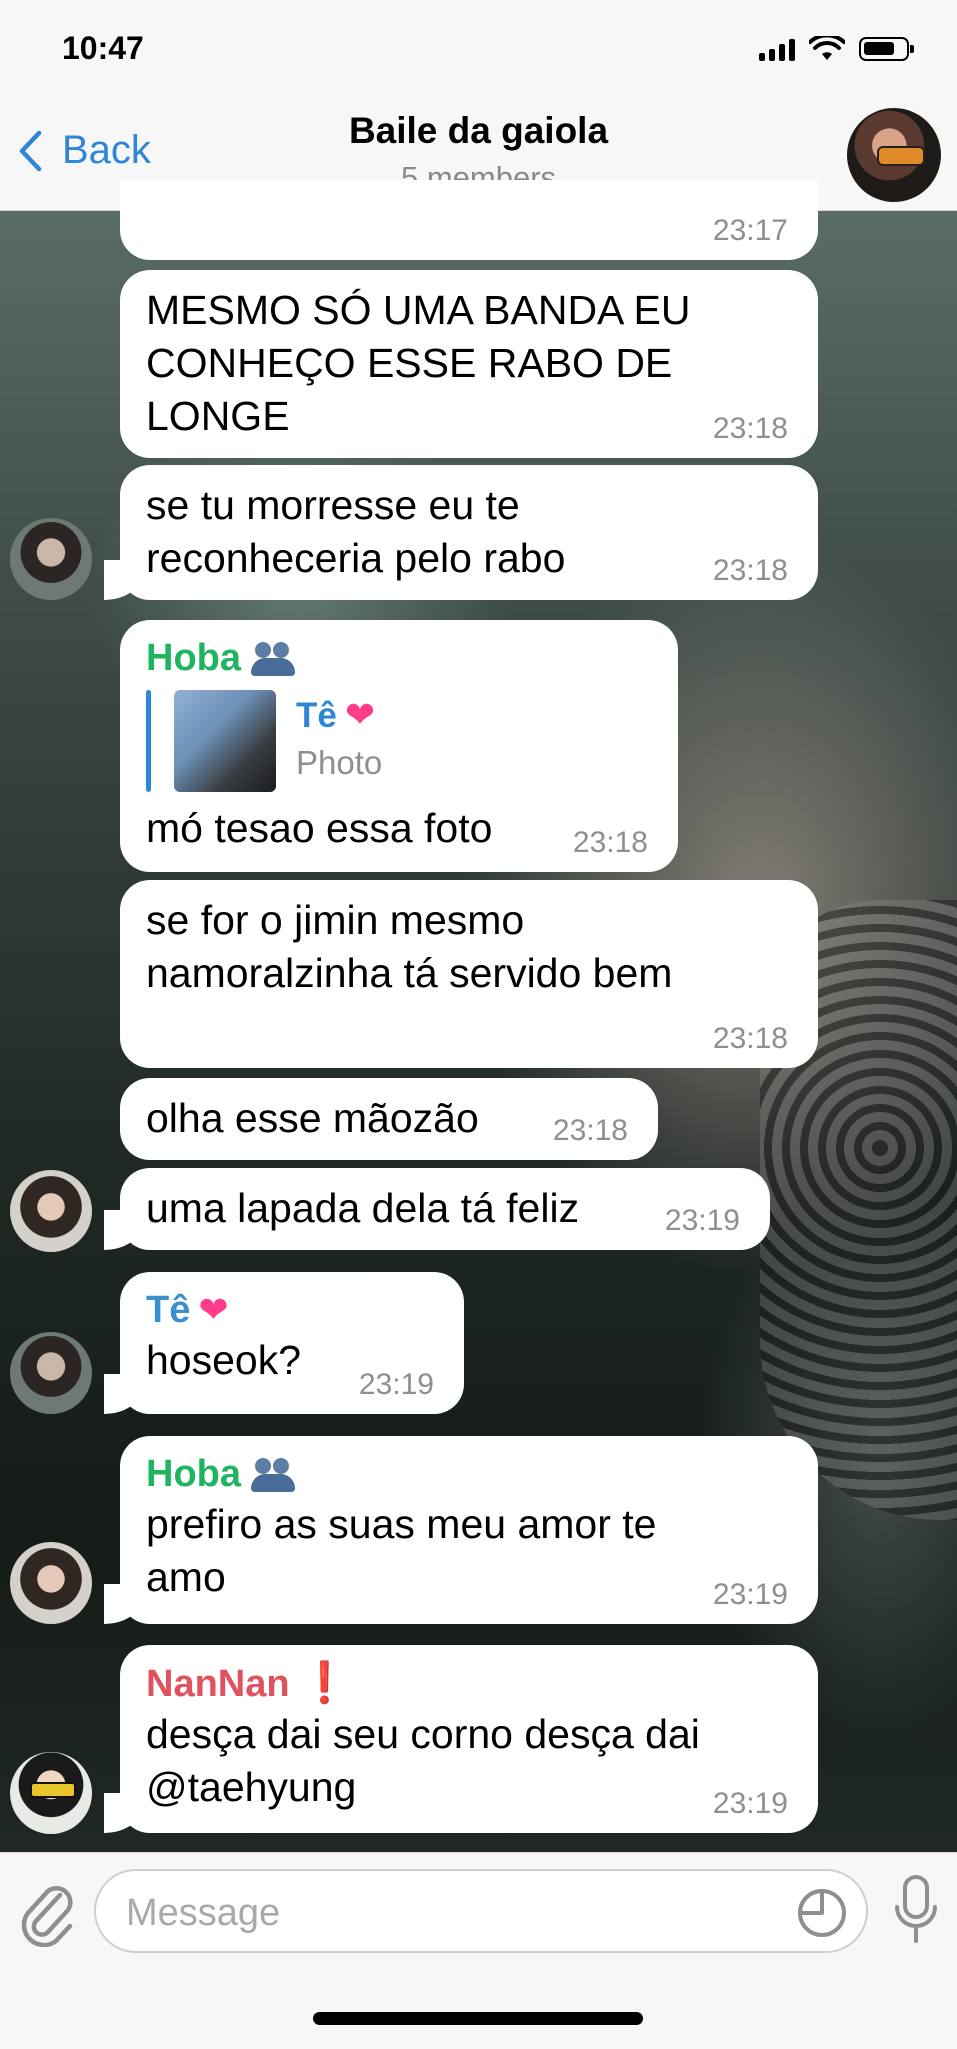 The height and width of the screenshot is (2049, 957). I want to click on status-bar: 10:47, so click(478, 50).